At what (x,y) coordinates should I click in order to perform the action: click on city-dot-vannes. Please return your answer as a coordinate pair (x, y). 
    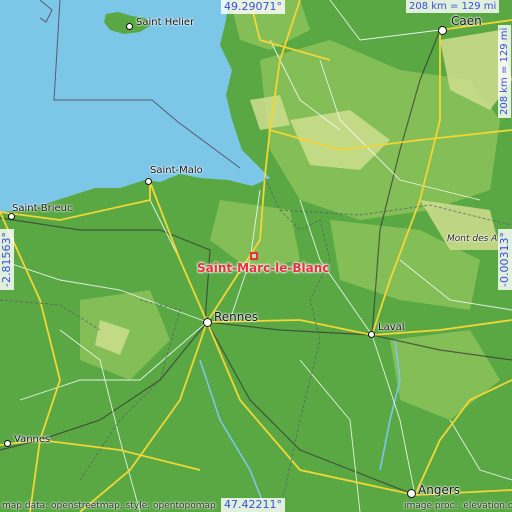
    Looking at the image, I should click on (7, 443).